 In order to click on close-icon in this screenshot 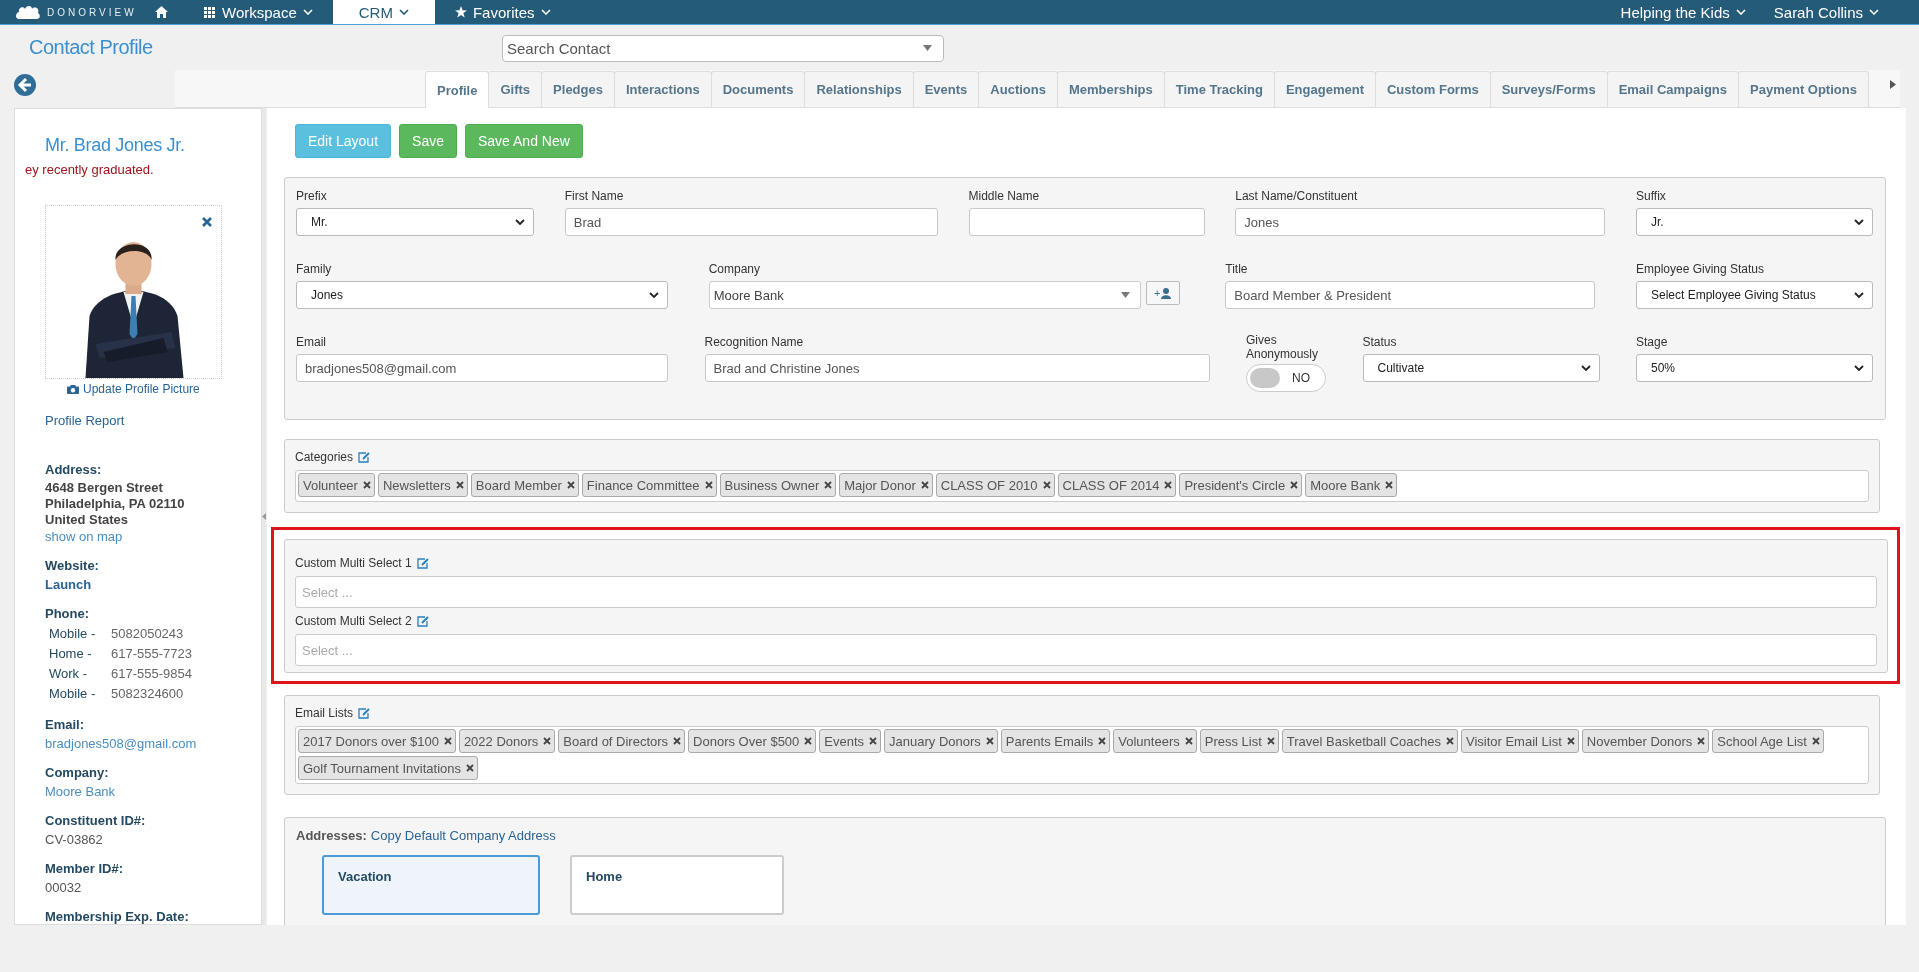, I will do `click(207, 222)`.